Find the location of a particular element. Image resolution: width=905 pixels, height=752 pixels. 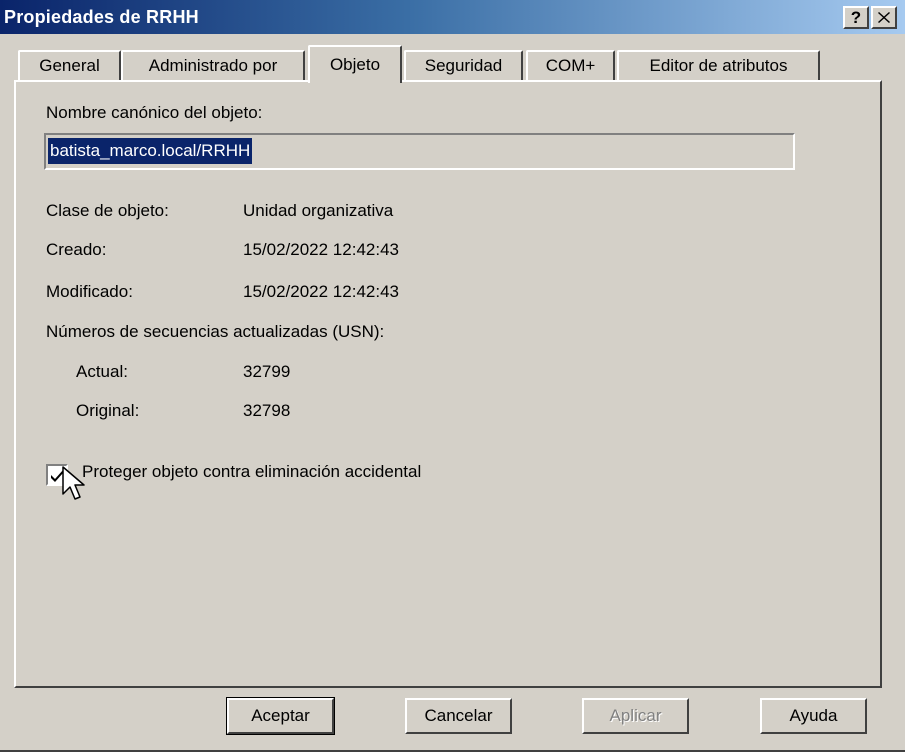

cancel-button: Cancelar is located at coordinates (458, 716).